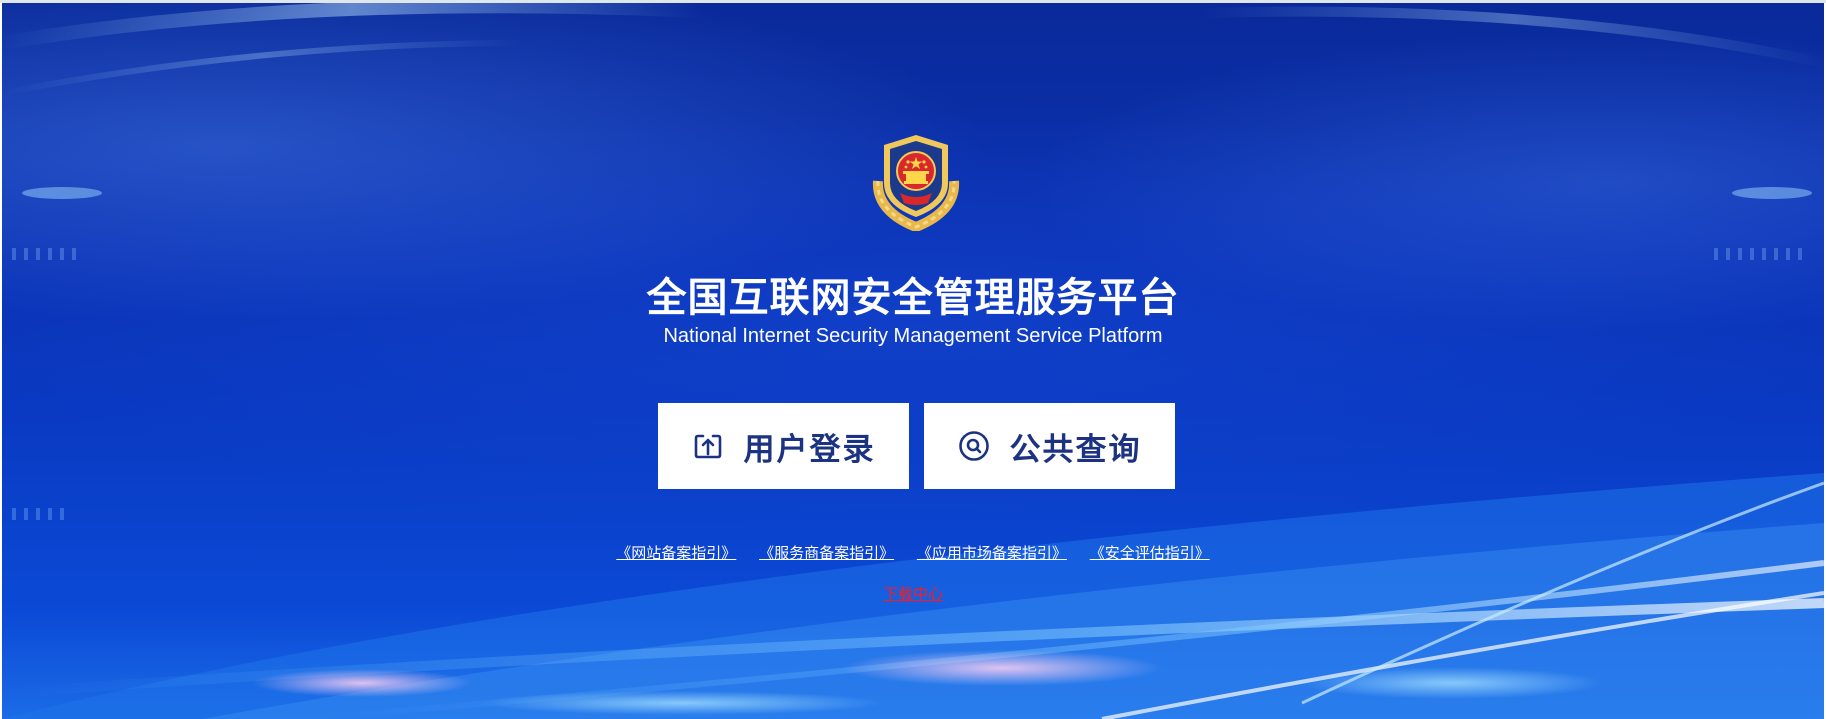 This screenshot has width=1826, height=719. What do you see at coordinates (809, 449) in the screenshot?
I see `user-login-label: 用户登录` at bounding box center [809, 449].